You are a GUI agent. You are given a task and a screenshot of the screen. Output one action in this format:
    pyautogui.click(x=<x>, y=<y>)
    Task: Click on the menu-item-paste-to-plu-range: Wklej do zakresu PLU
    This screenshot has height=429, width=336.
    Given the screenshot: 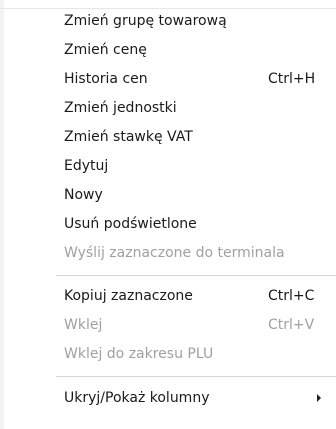 What is the action you would take?
    pyautogui.click(x=168, y=354)
    